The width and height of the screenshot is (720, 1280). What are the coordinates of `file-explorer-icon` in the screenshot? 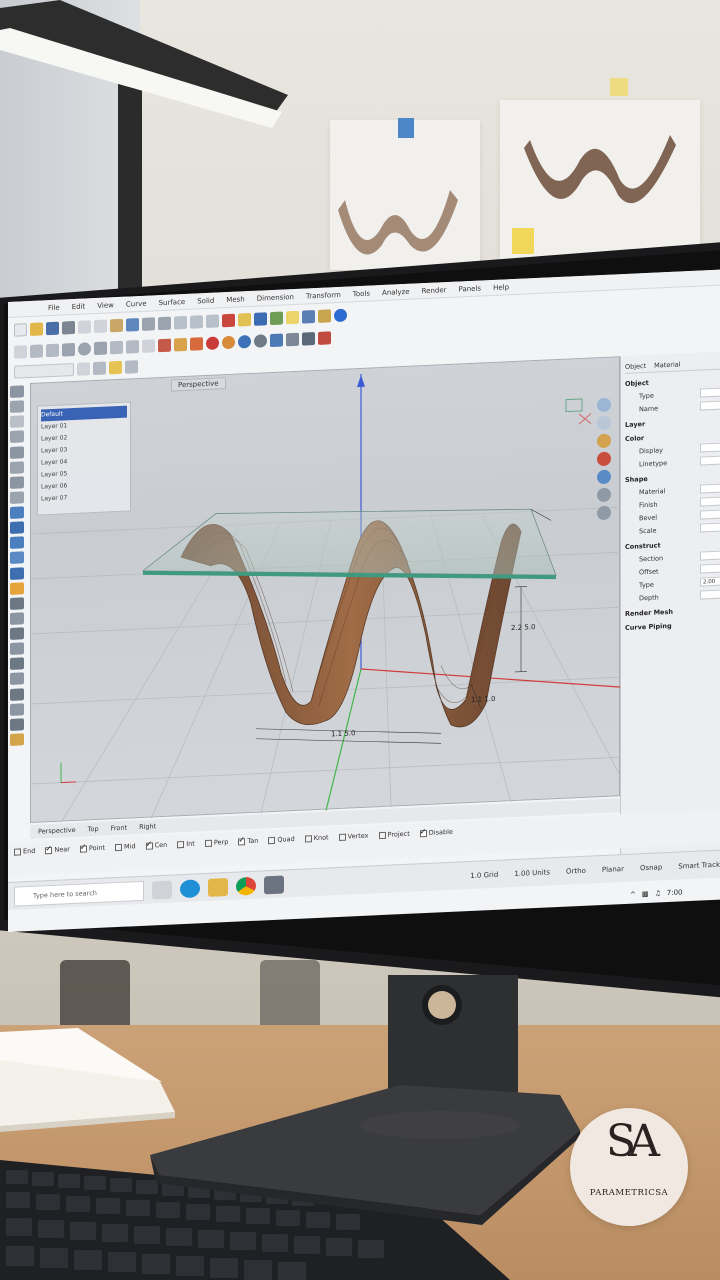 It's located at (218, 887).